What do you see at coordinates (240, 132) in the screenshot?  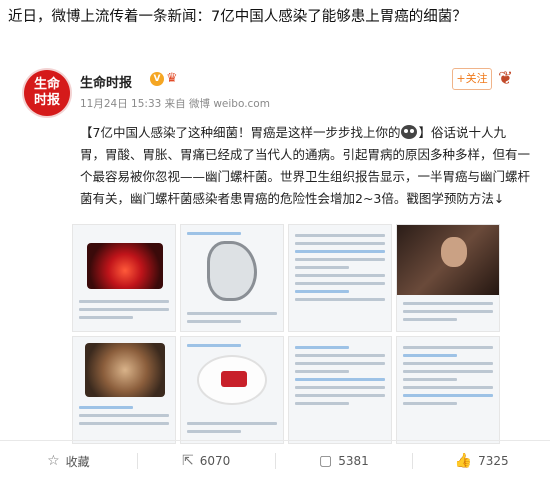 I see `post-text-part1: 【7亿中国人感染了这种细菌！胃癌是这样一步步找上你的` at bounding box center [240, 132].